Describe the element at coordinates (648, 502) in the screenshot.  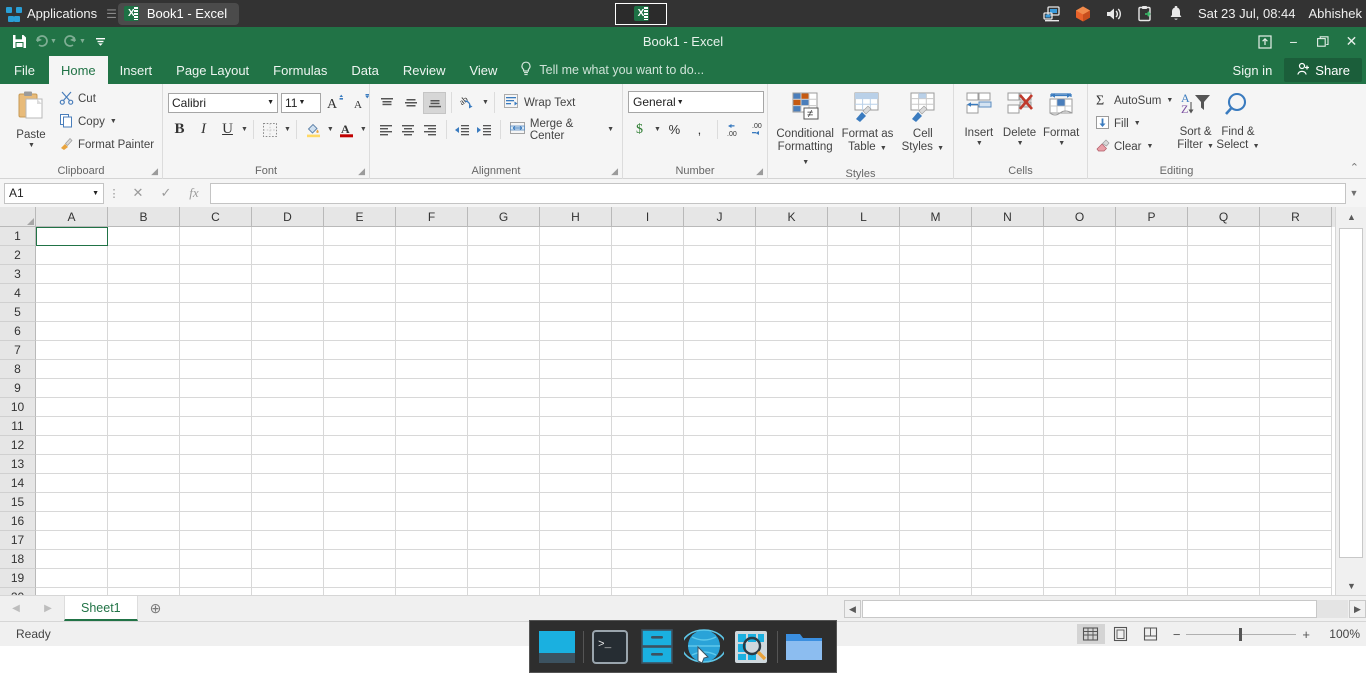
I see `cell-I15` at that location.